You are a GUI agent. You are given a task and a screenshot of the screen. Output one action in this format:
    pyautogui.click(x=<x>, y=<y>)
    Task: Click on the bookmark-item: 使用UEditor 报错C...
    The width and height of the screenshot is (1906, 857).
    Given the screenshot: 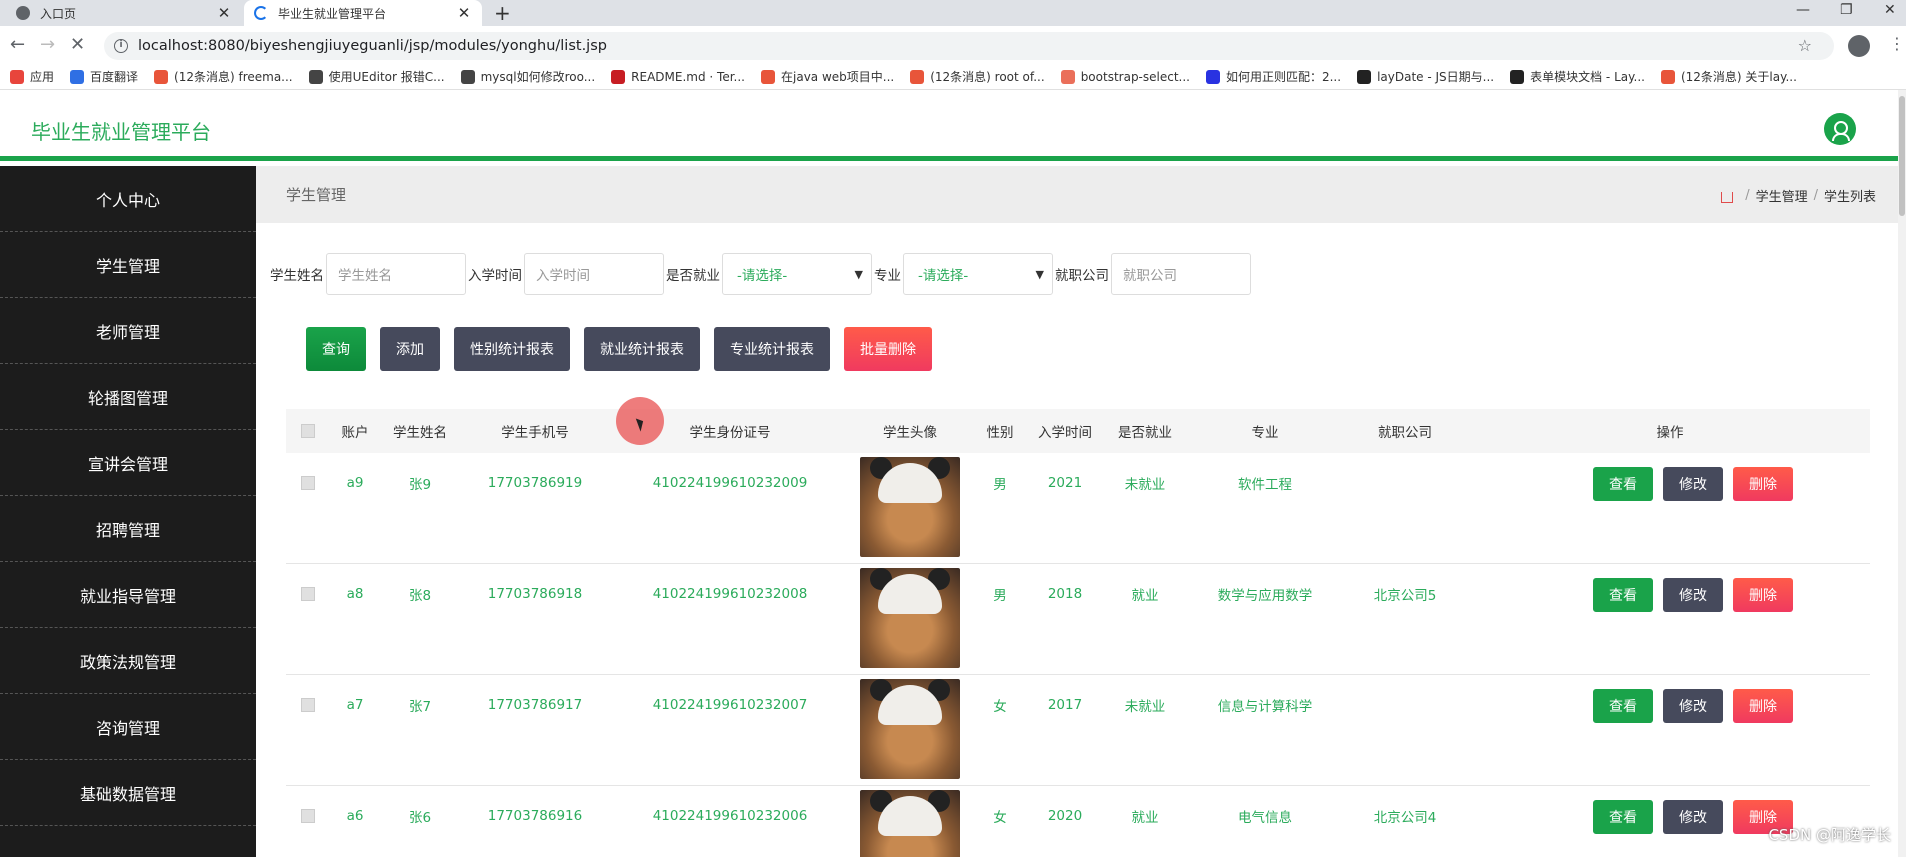 What is the action you would take?
    pyautogui.click(x=376, y=76)
    